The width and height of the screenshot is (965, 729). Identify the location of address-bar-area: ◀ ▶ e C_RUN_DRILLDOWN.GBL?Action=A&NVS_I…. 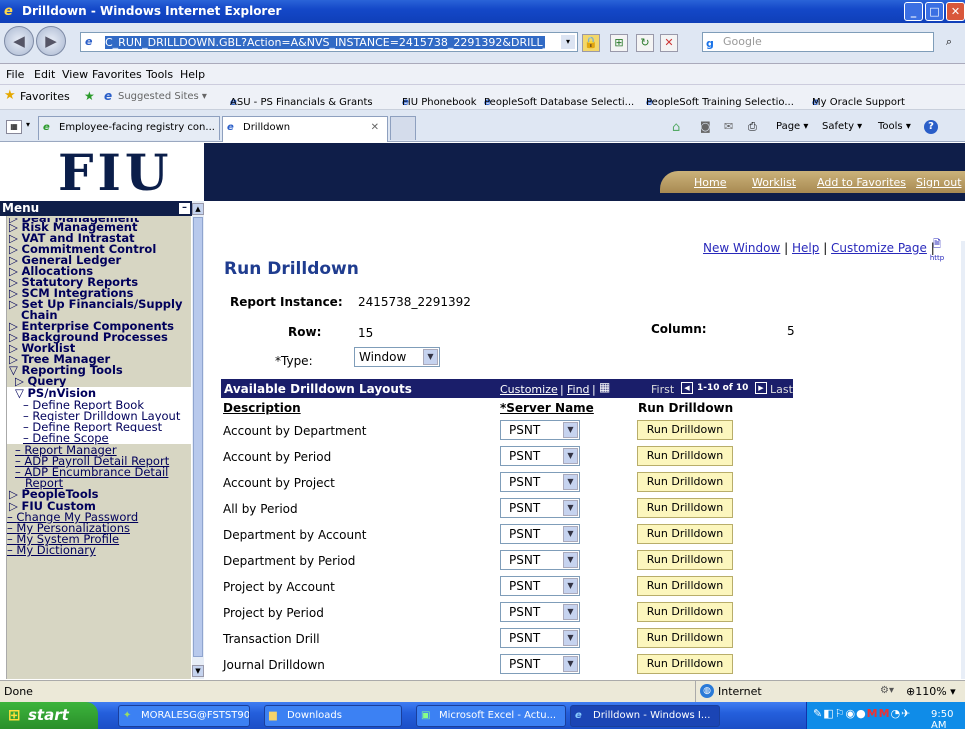
(482, 43).